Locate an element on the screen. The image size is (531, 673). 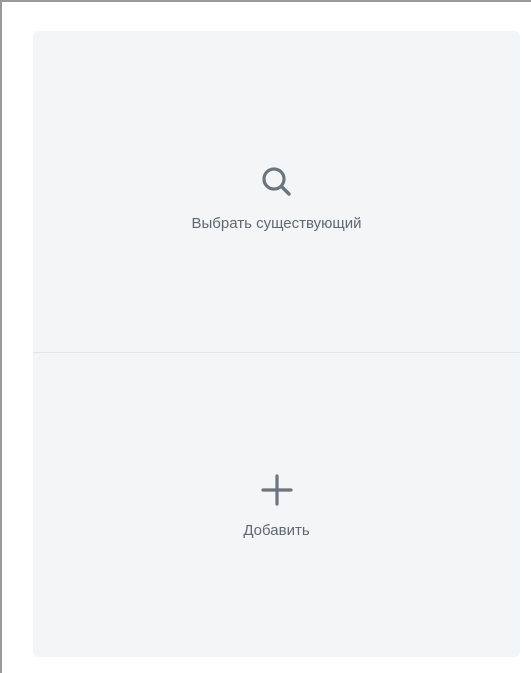
search-icon is located at coordinates (276, 181).